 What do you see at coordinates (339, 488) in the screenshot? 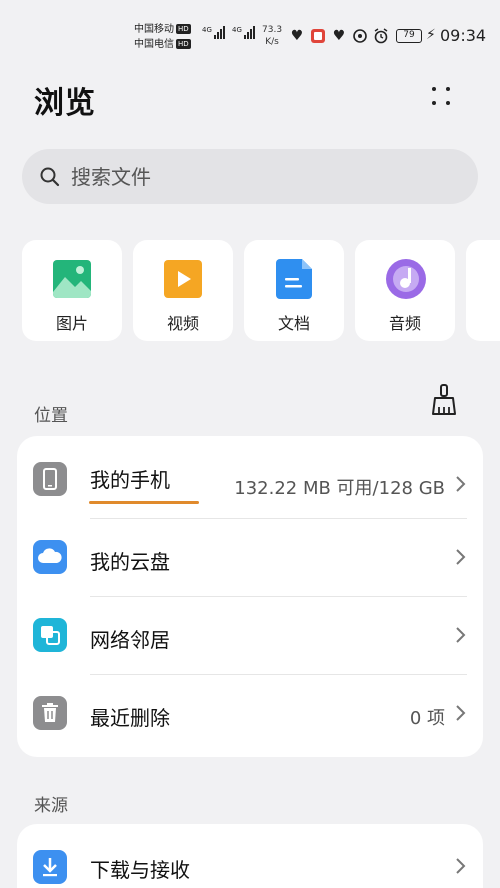
I see `storage-info: 132.22 MB 可用/128 GB` at bounding box center [339, 488].